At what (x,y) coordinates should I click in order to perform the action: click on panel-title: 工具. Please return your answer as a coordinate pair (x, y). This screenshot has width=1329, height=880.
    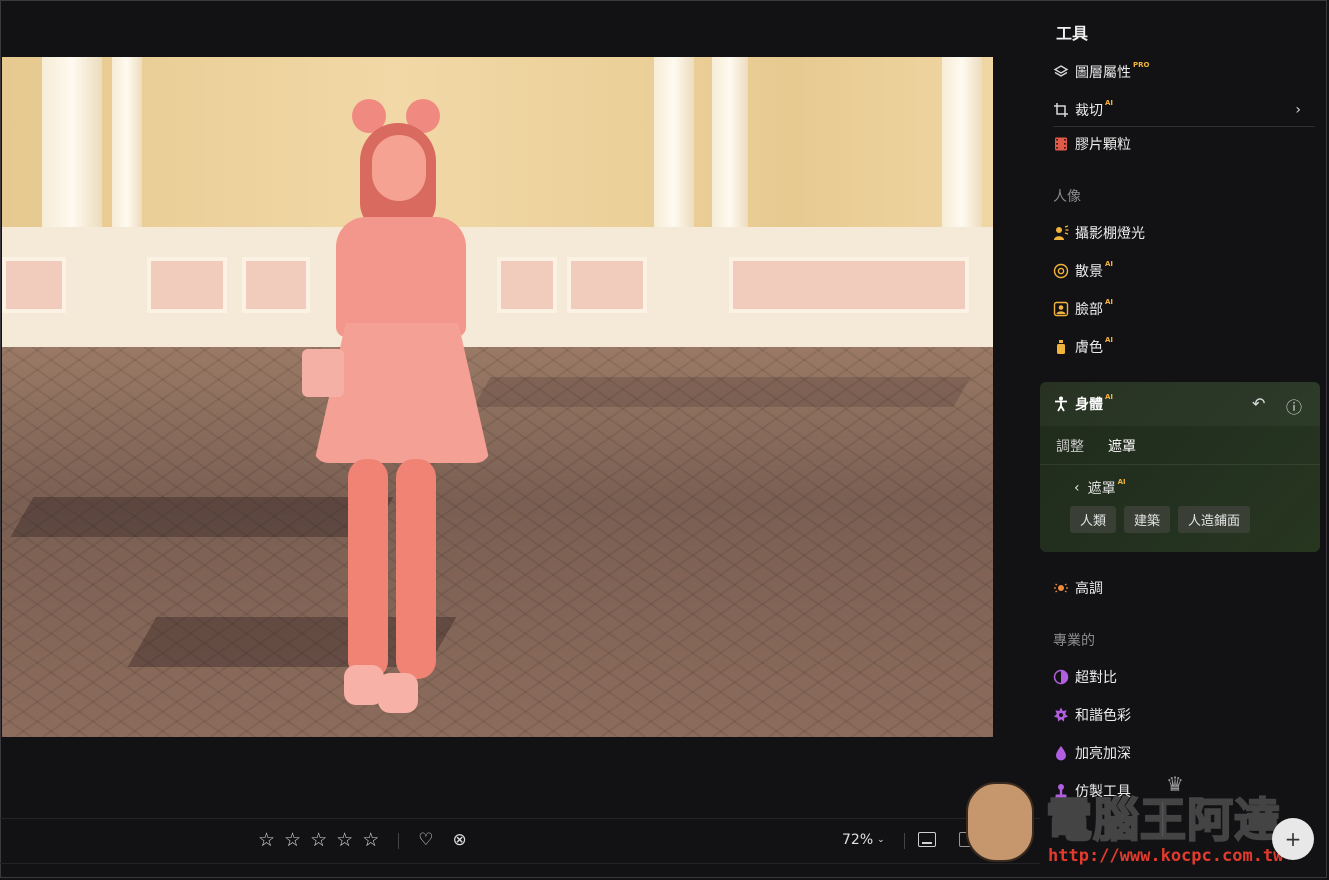
    Looking at the image, I should click on (1072, 33).